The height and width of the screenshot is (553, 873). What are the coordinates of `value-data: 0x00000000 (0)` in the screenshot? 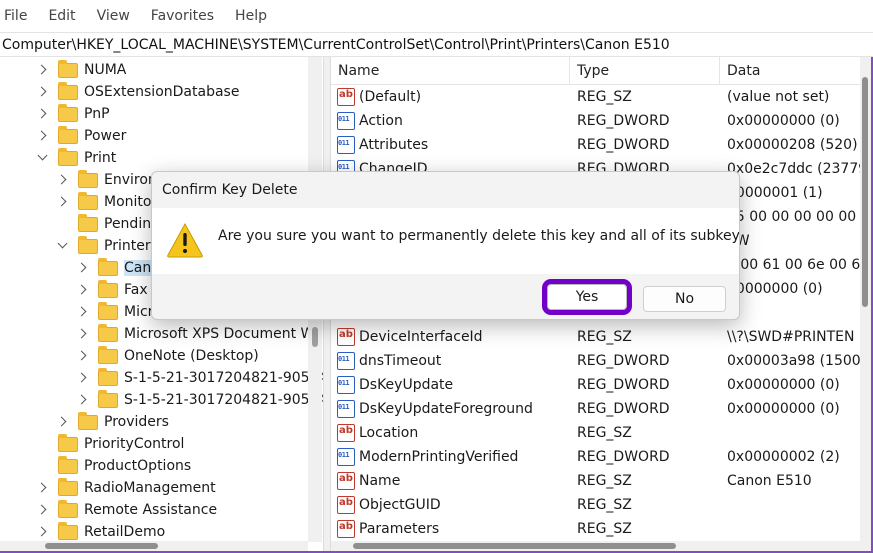 It's located at (783, 385).